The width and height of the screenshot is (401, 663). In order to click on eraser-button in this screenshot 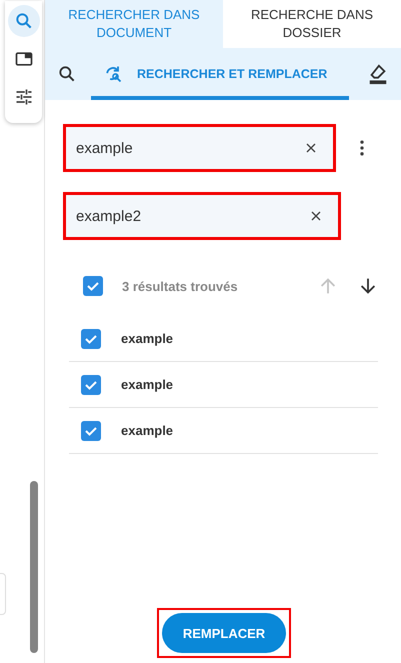, I will do `click(378, 74)`.